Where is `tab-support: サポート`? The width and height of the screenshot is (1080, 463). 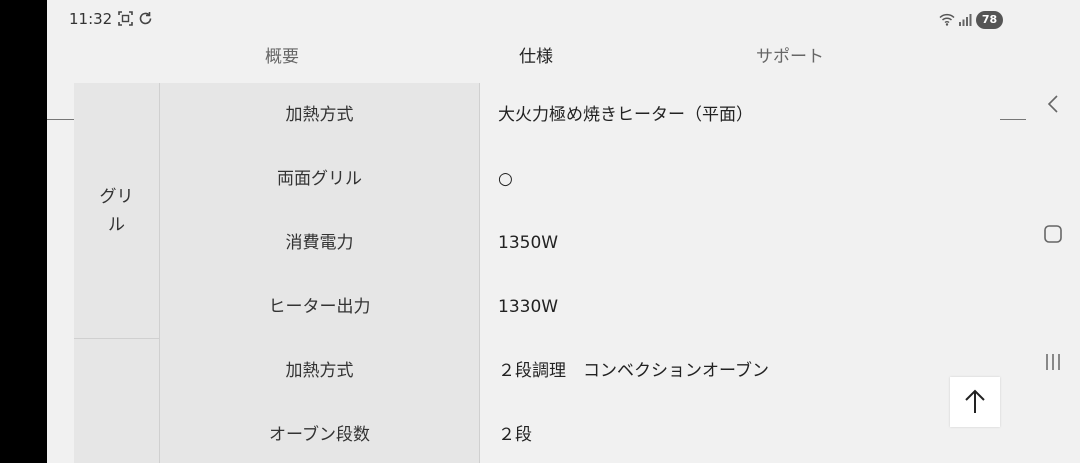
tab-support: サポート is located at coordinates (790, 60).